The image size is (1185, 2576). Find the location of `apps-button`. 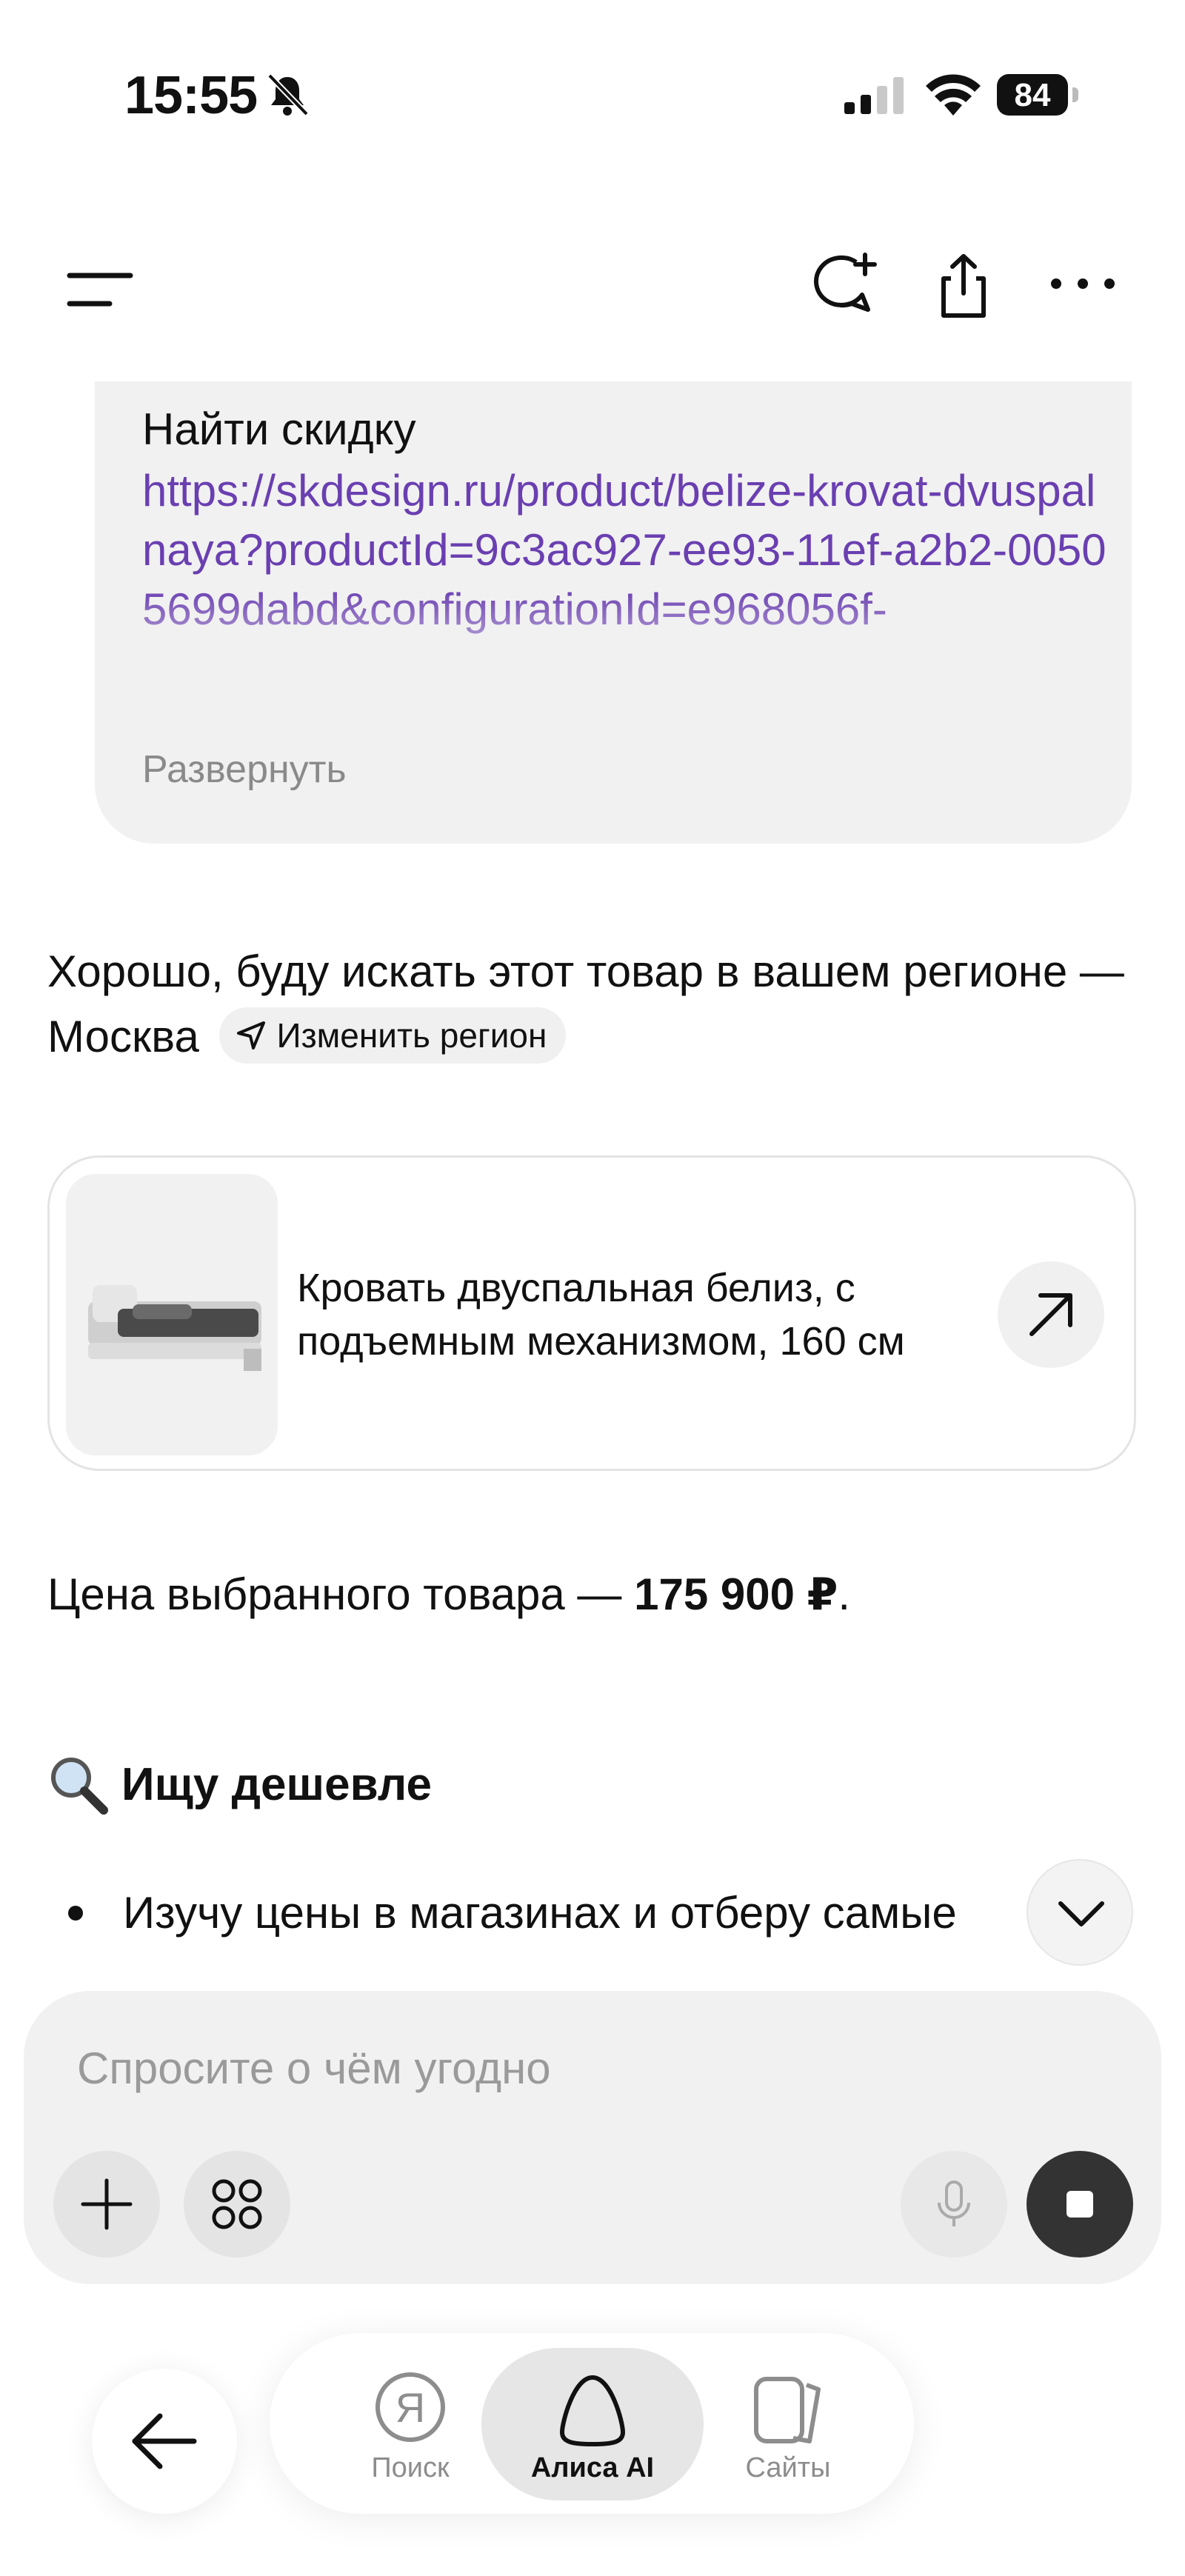

apps-button is located at coordinates (237, 2204).